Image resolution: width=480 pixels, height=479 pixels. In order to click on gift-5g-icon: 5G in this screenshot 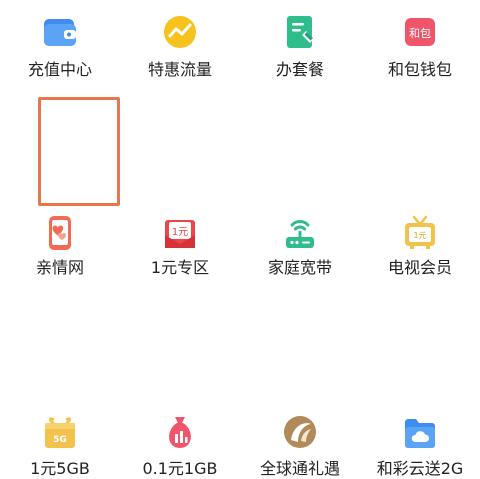, I will do `click(60, 432)`.